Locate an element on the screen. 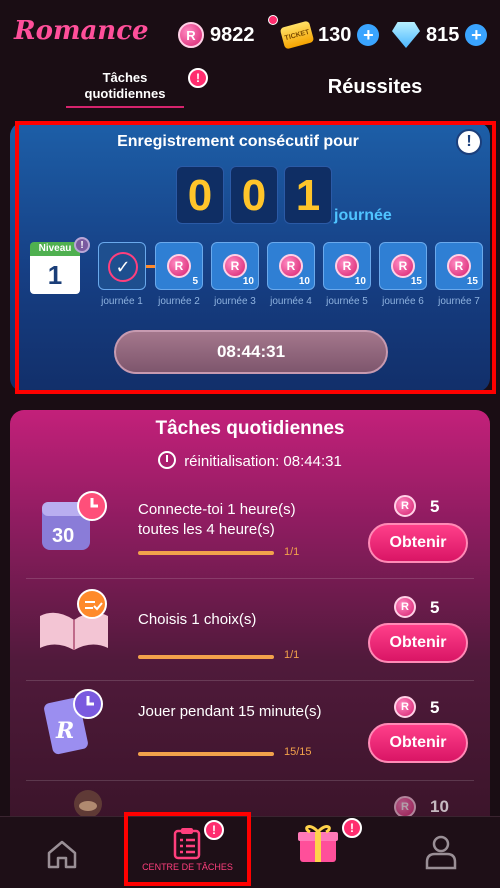  day-label: journée 2 is located at coordinates (179, 301).